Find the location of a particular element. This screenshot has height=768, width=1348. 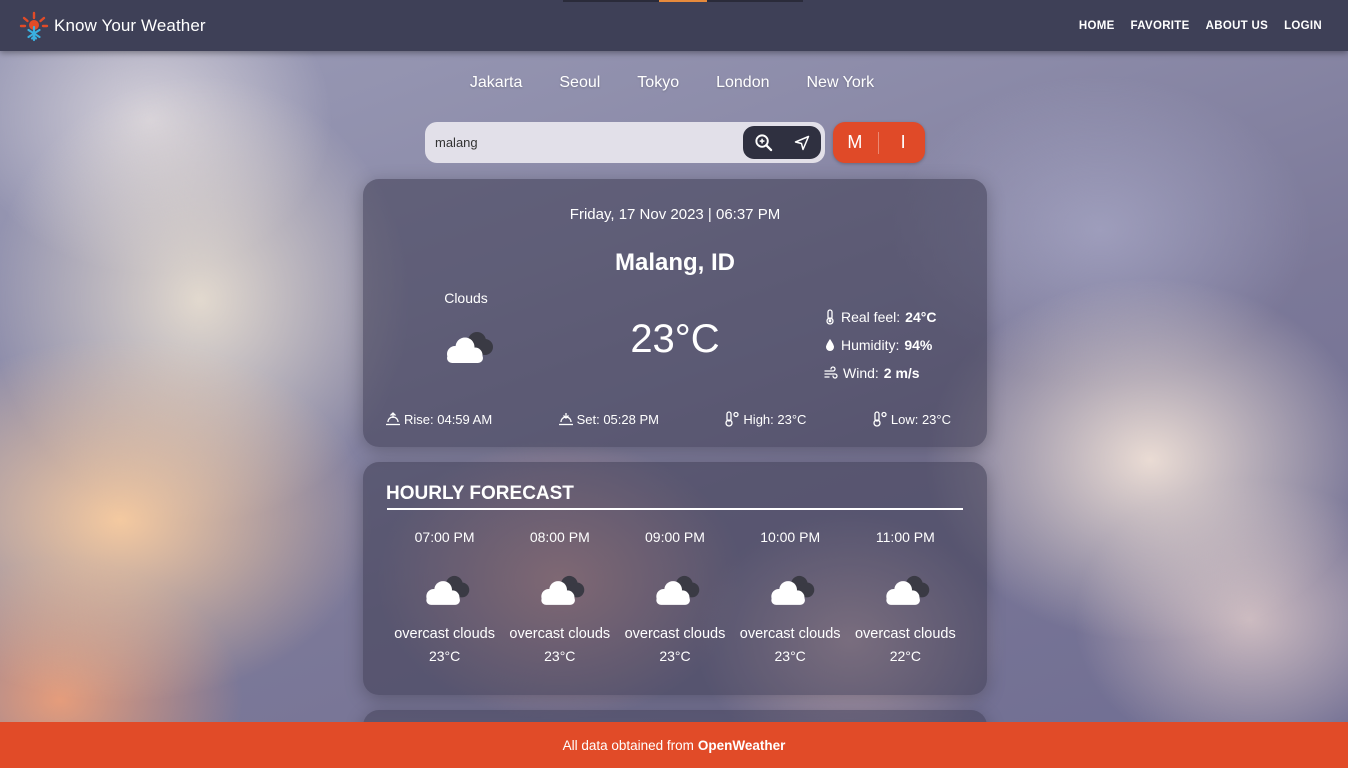

search-bar is located at coordinates (625, 142).